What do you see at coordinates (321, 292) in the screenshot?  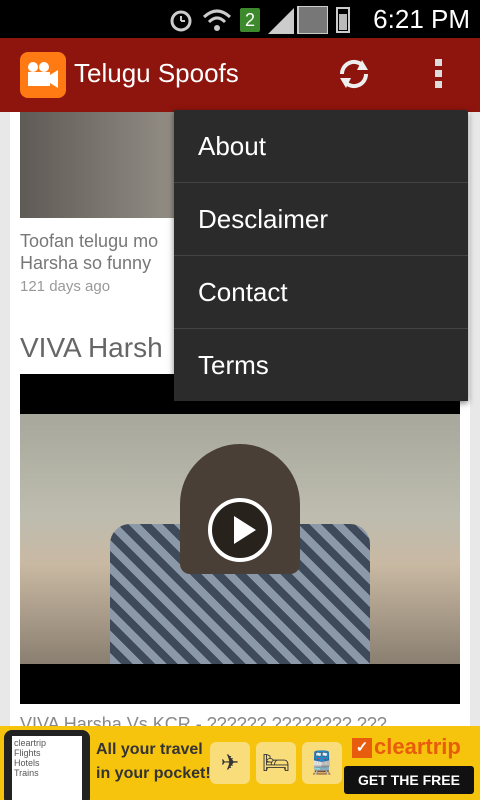 I see `menu-item-contact: Contact` at bounding box center [321, 292].